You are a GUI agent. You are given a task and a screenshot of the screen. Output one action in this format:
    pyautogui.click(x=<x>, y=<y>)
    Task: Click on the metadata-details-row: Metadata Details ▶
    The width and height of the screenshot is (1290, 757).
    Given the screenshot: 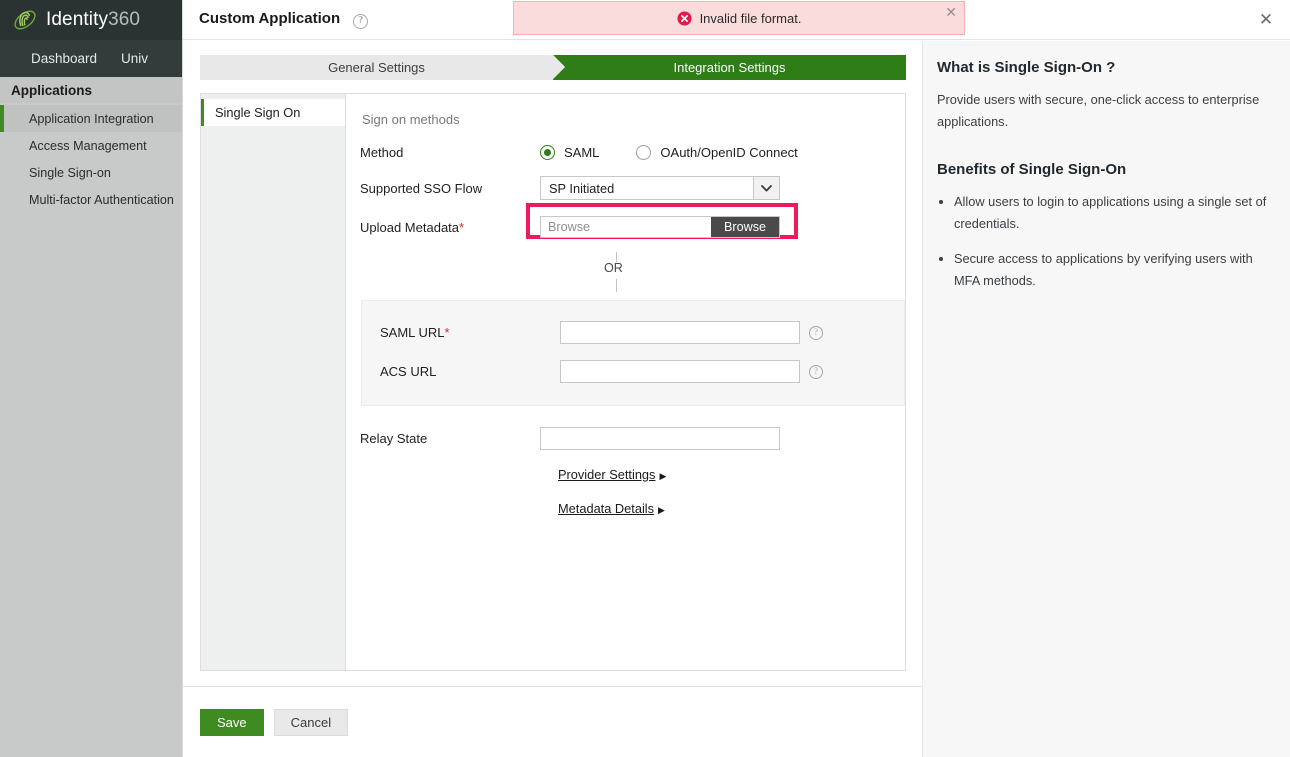 What is the action you would take?
    pyautogui.click(x=731, y=509)
    